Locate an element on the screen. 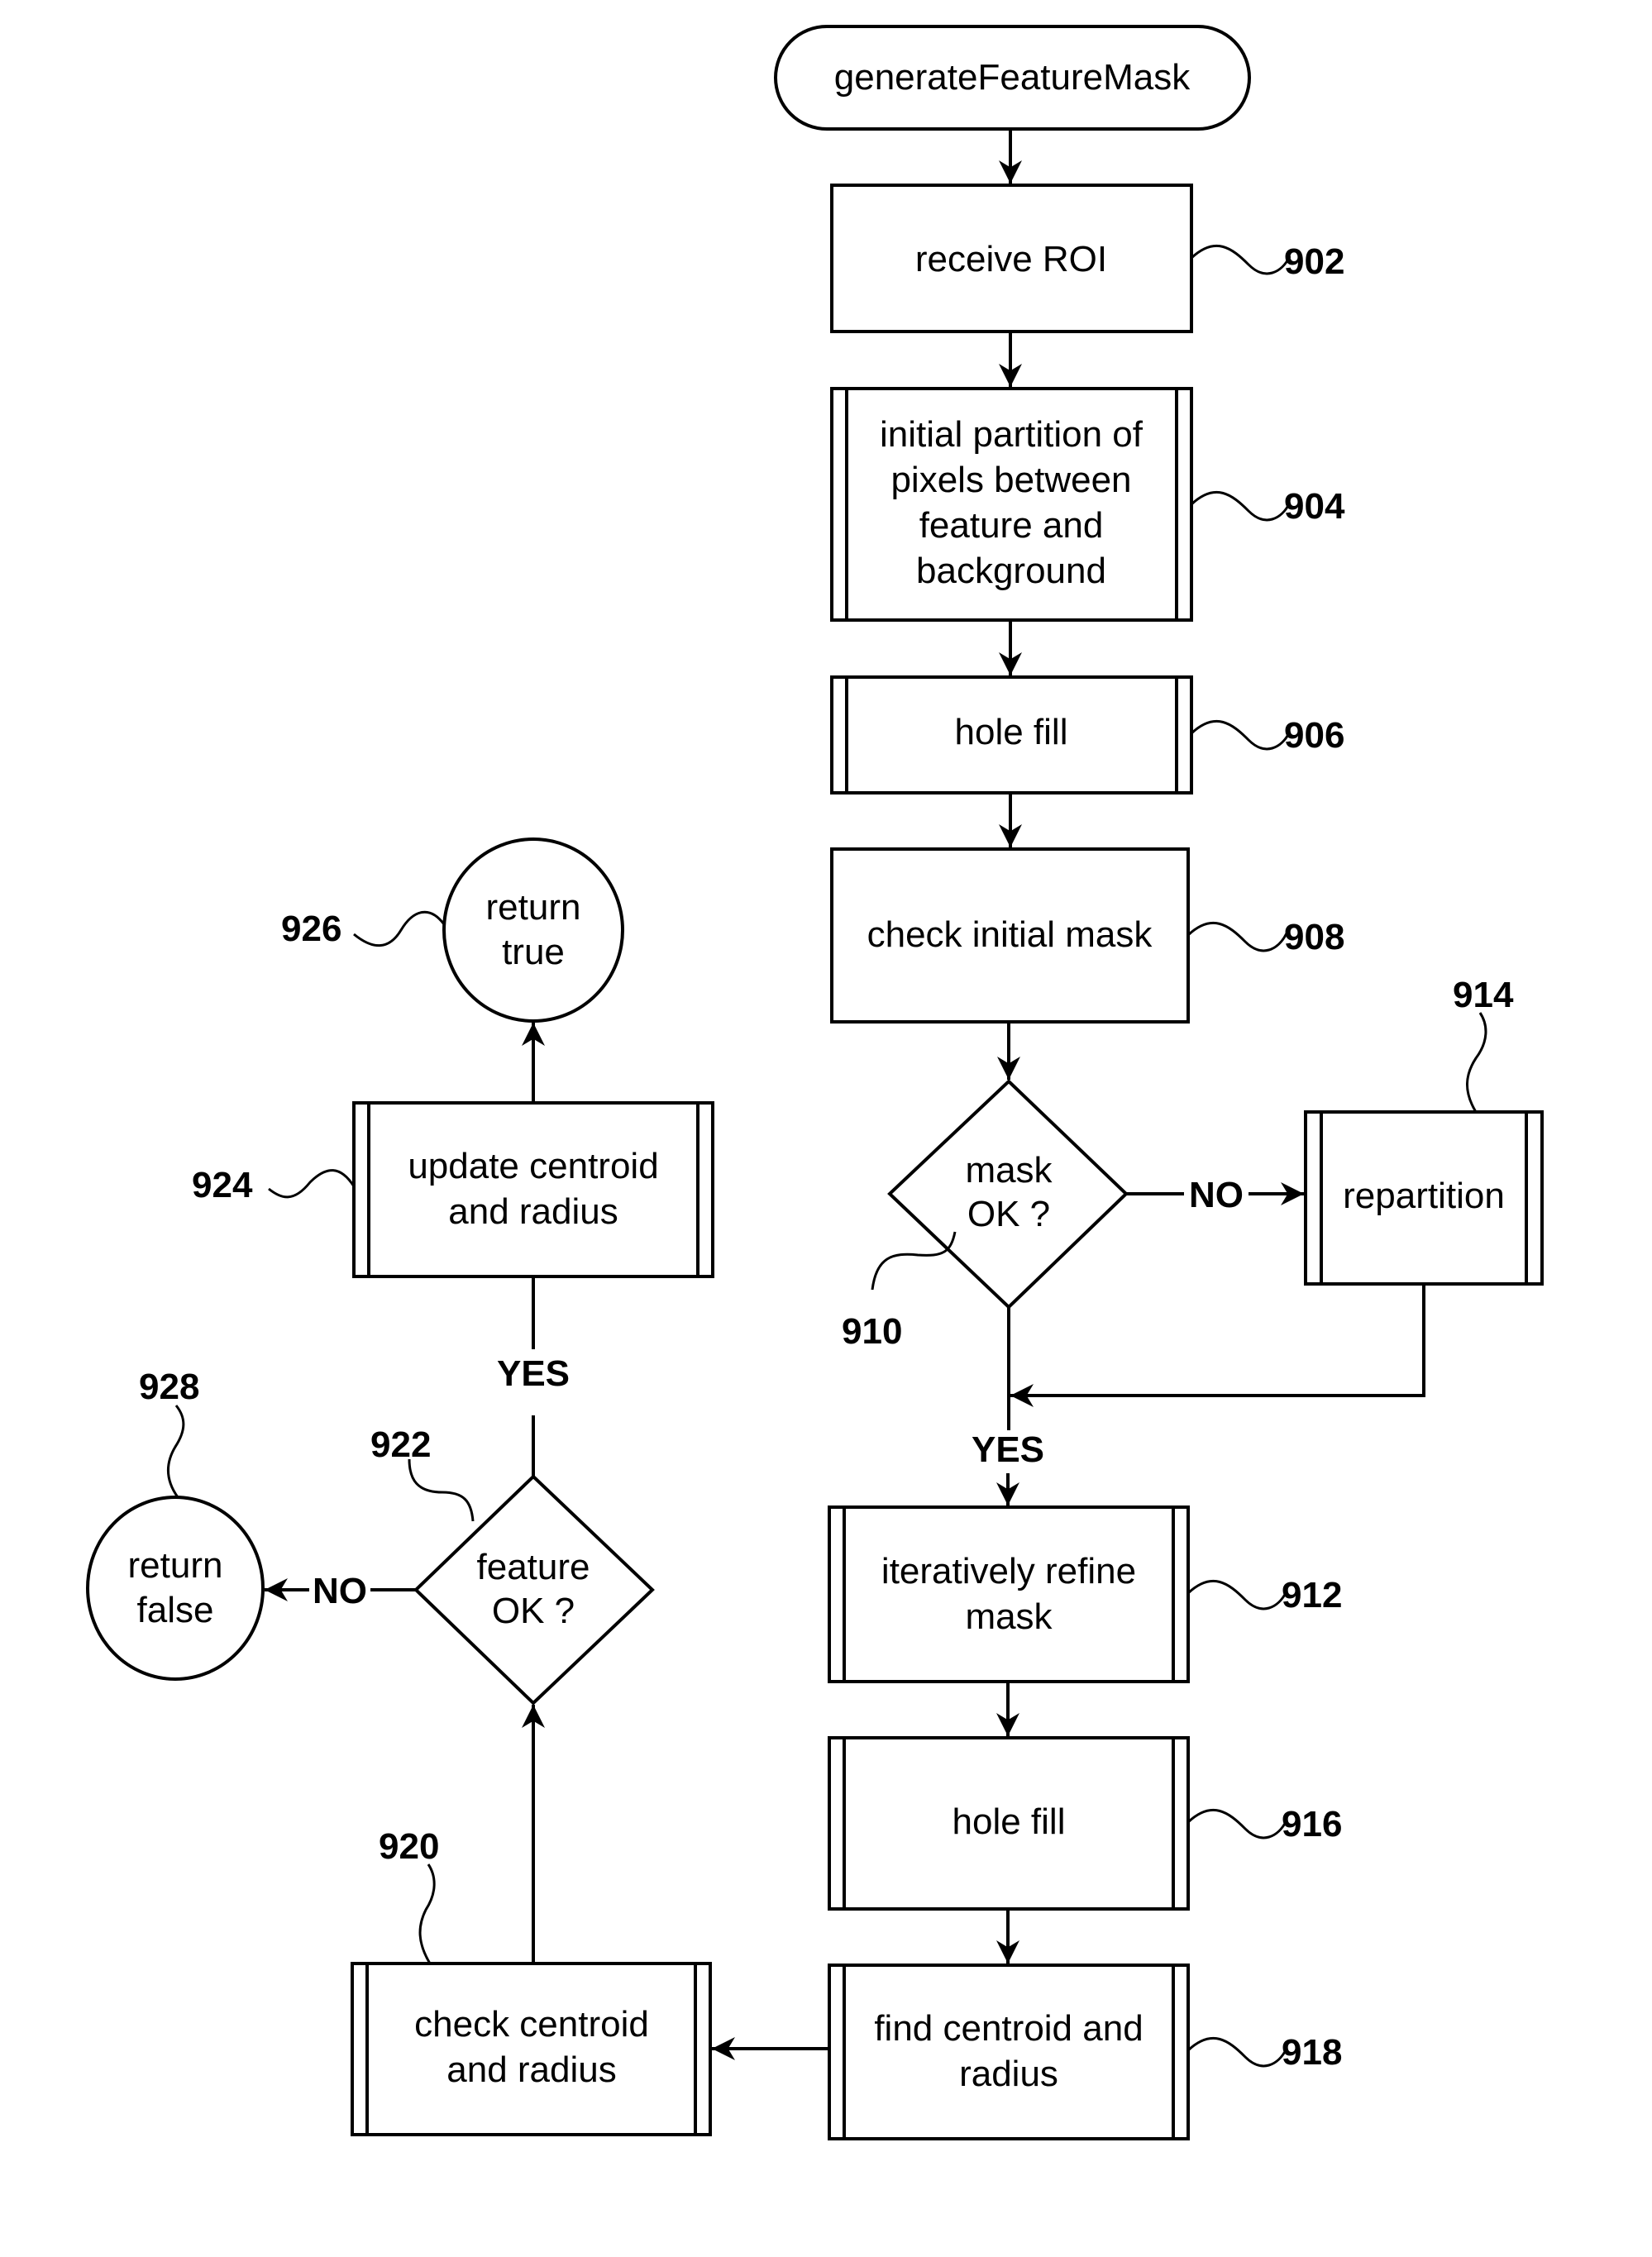 The height and width of the screenshot is (2257, 1652). ref-922: 922 is located at coordinates (401, 1444).